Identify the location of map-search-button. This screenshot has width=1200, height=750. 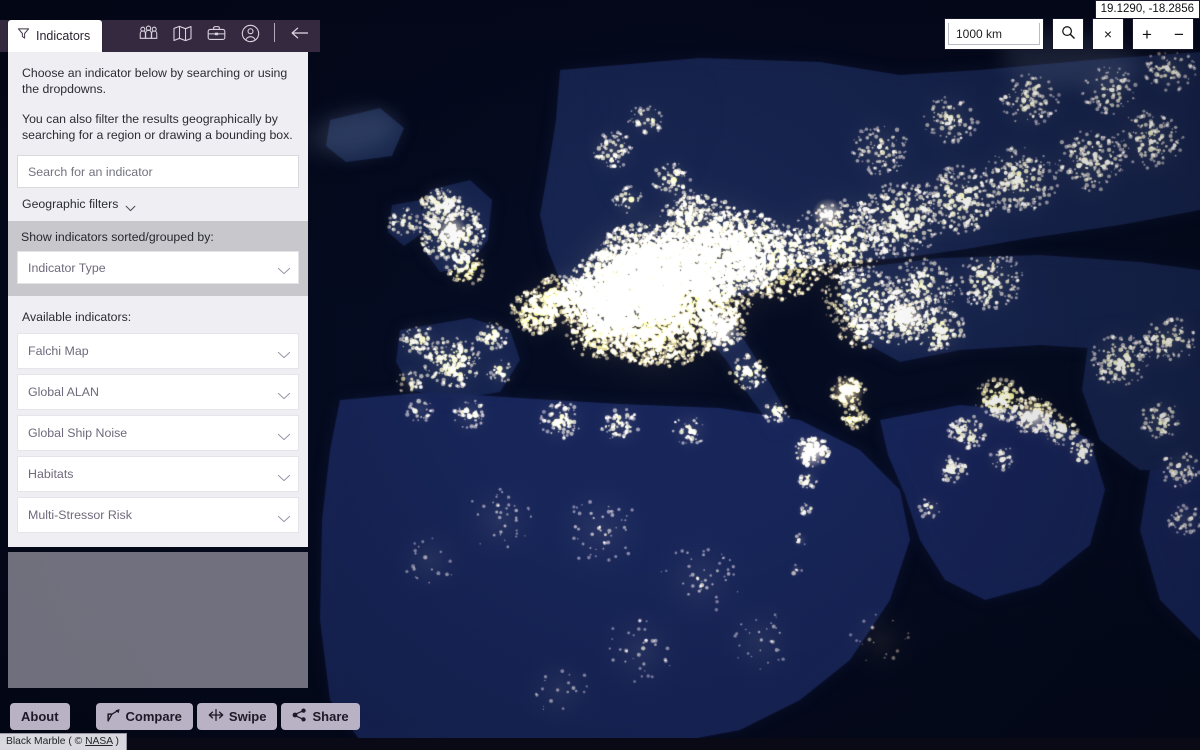
(1068, 34).